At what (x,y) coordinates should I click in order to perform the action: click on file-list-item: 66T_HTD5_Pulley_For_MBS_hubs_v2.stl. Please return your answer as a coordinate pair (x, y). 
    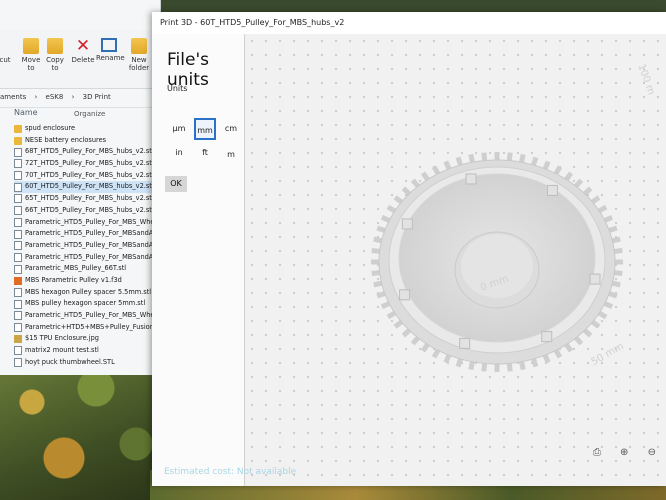
    Looking at the image, I should click on (87, 211).